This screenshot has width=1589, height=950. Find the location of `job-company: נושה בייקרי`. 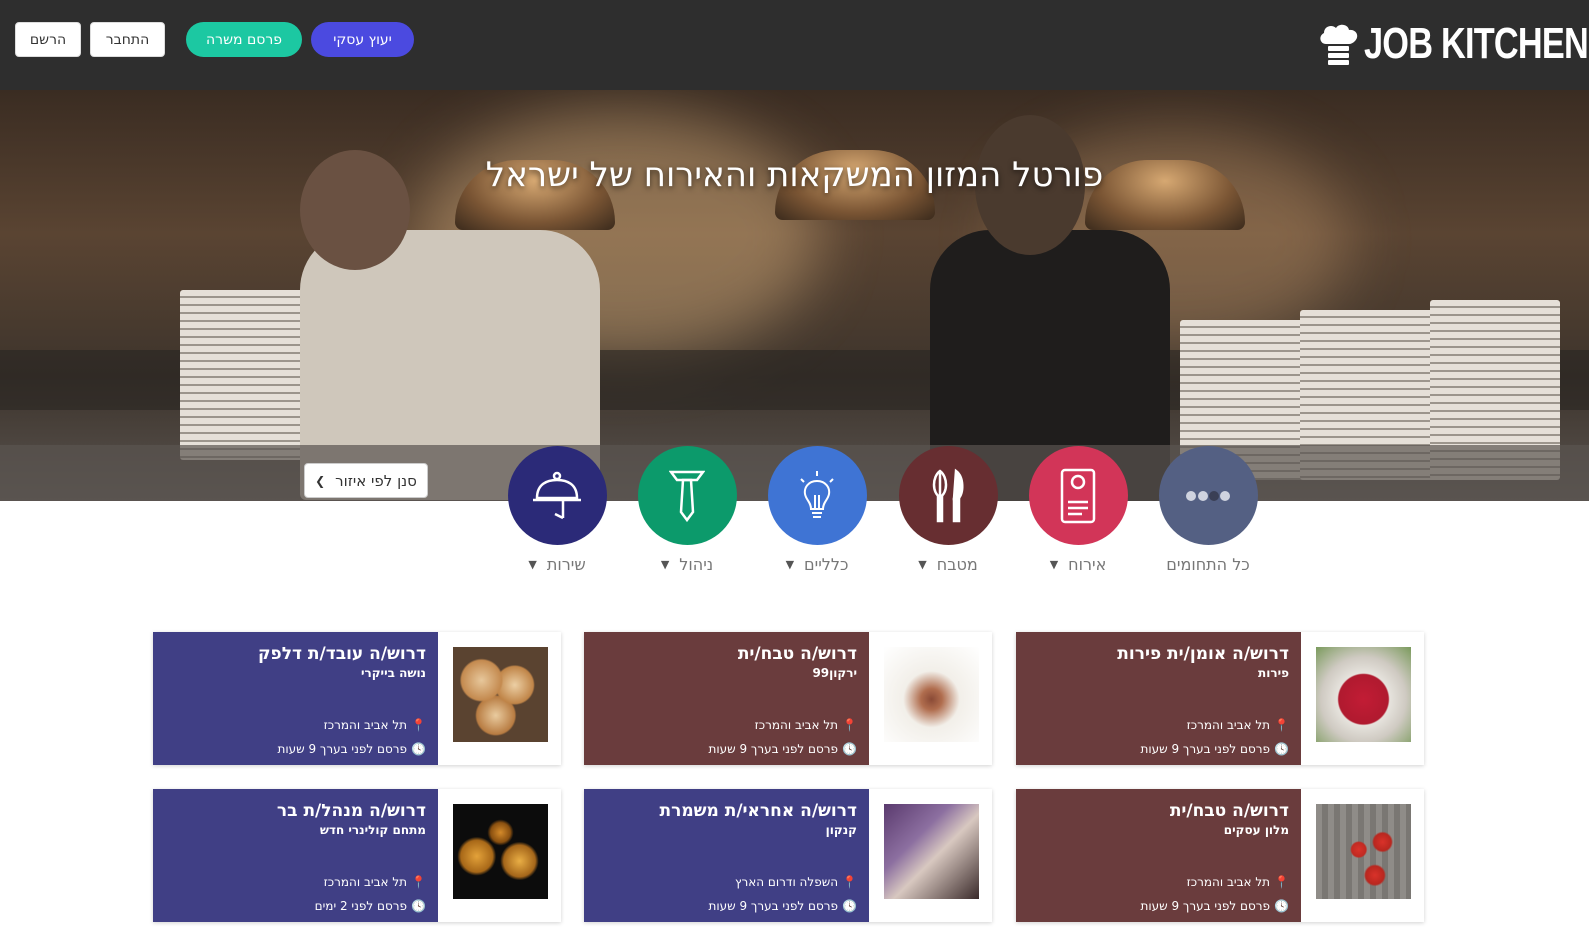

job-company: נושה בייקרי is located at coordinates (393, 673).